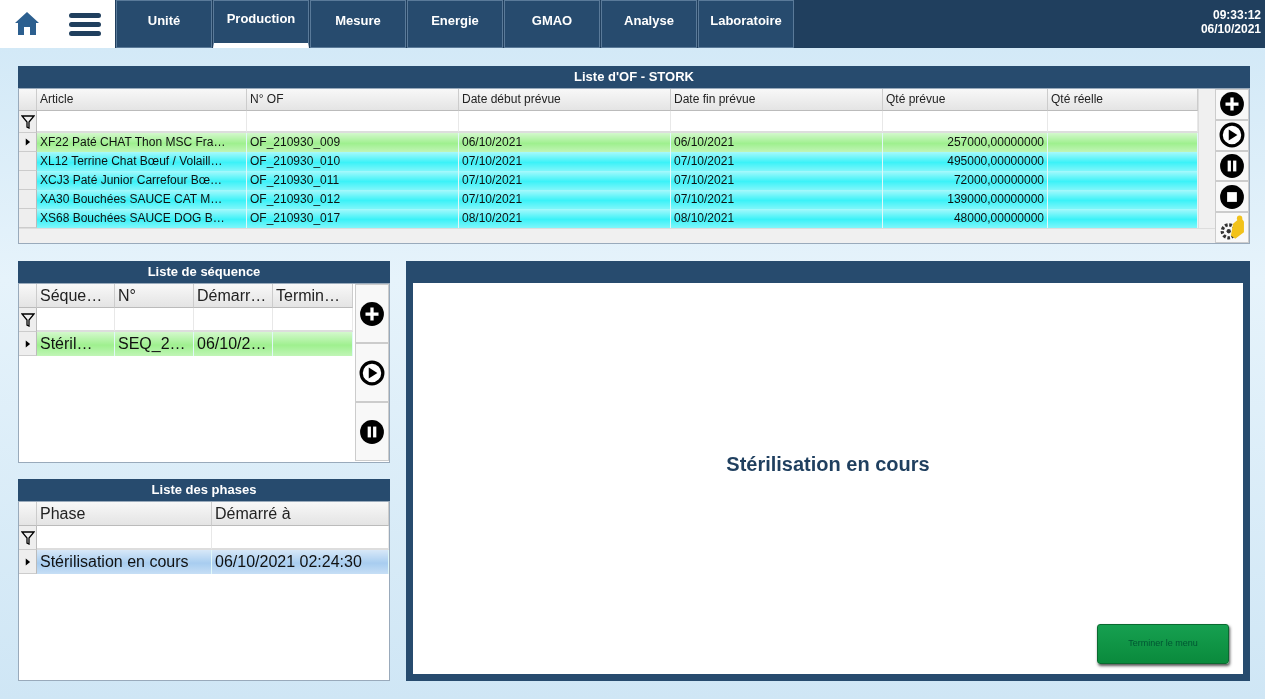 This screenshot has height=699, width=1265. I want to click on column-header: Démarré à, so click(300, 514).